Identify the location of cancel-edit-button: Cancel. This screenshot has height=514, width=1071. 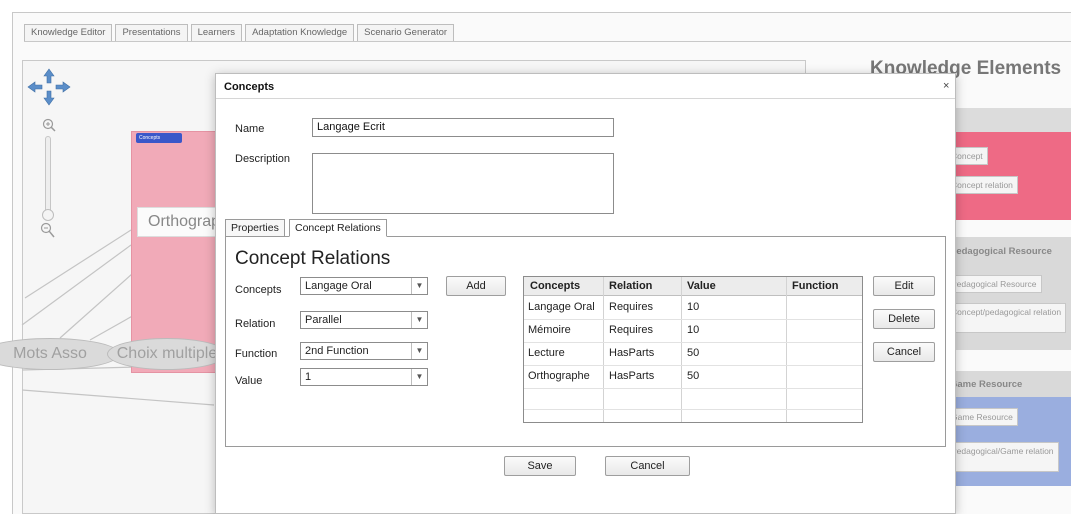
(904, 352).